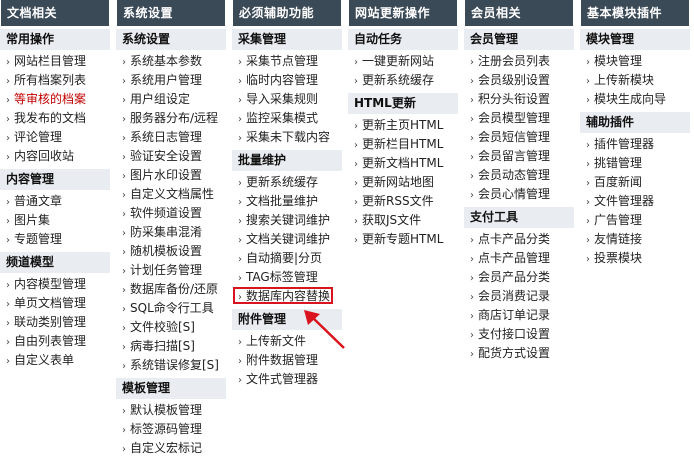  Describe the element at coordinates (171, 365) in the screenshot. I see `menu-item: › 系统错误修复[S]` at that location.